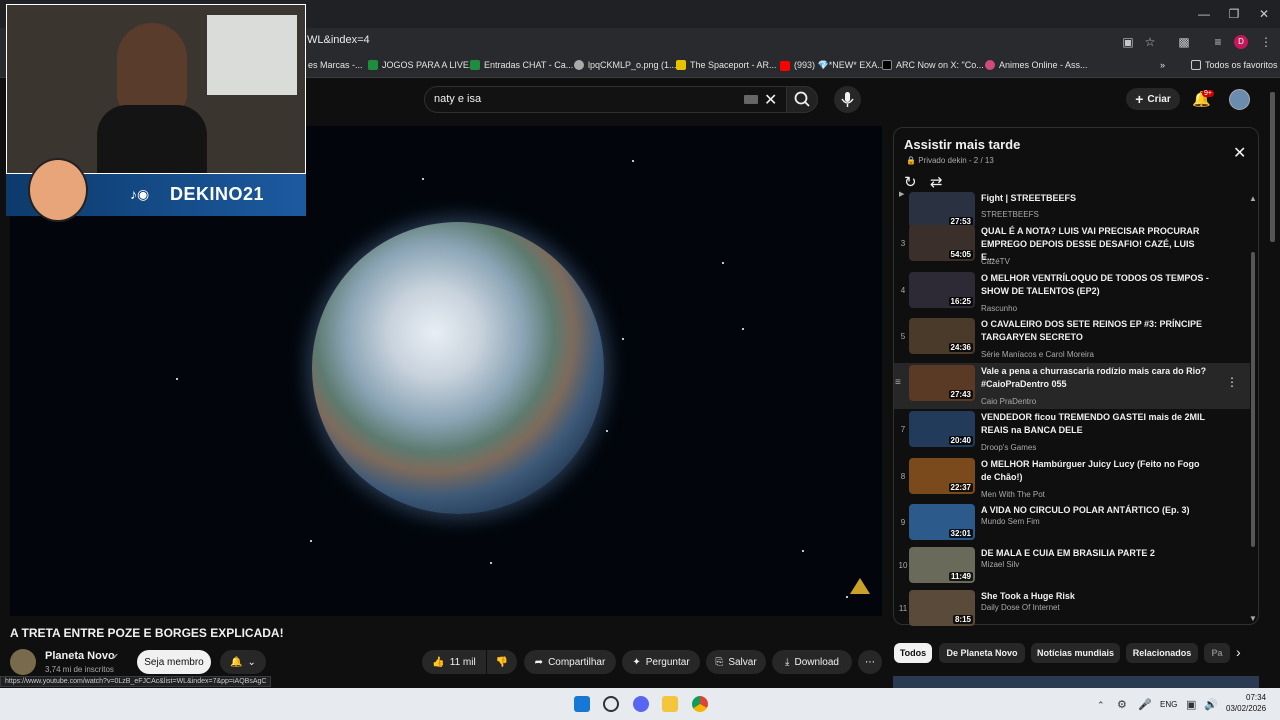 The height and width of the screenshot is (720, 1280). I want to click on create-button: + Criar, so click(1153, 99).